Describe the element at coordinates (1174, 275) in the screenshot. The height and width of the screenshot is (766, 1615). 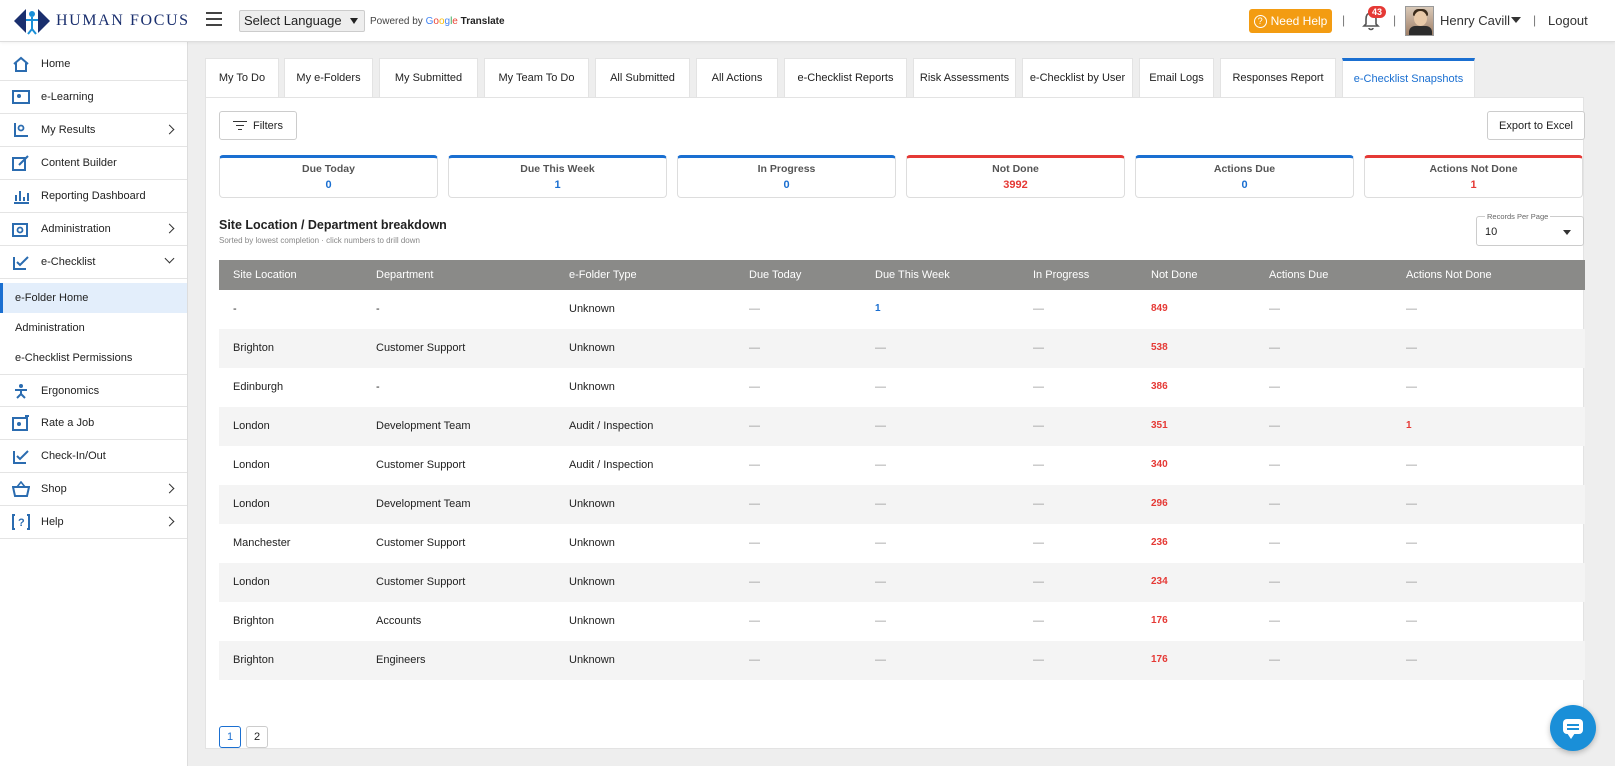
I see `column-header-not-done: Not Done` at that location.